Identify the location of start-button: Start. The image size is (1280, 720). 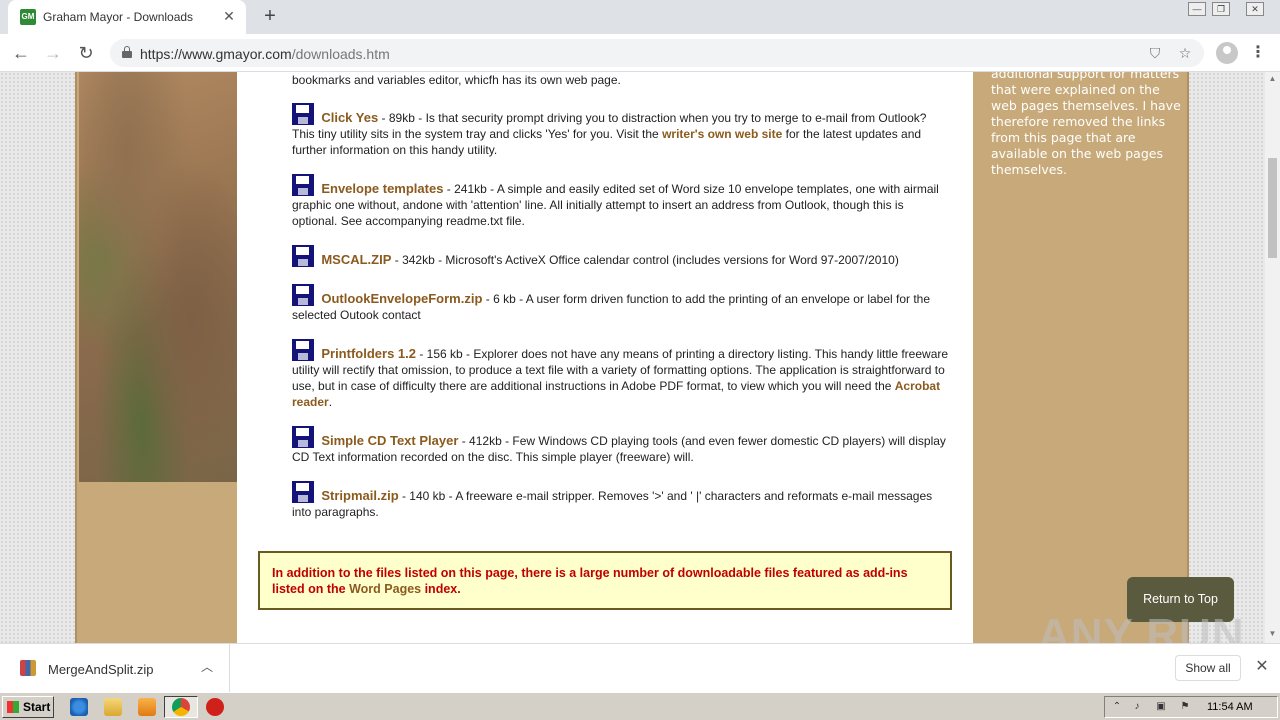
(28, 707).